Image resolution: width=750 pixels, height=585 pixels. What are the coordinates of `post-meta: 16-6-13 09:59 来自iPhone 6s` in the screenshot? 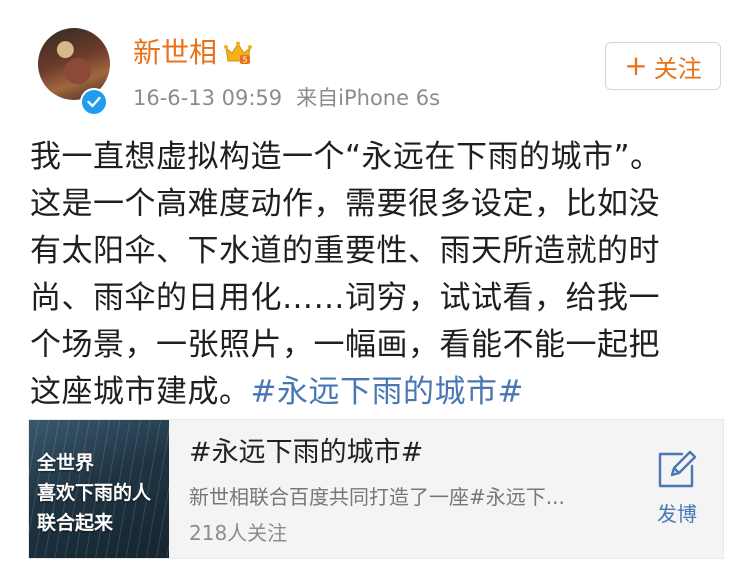 It's located at (286, 98).